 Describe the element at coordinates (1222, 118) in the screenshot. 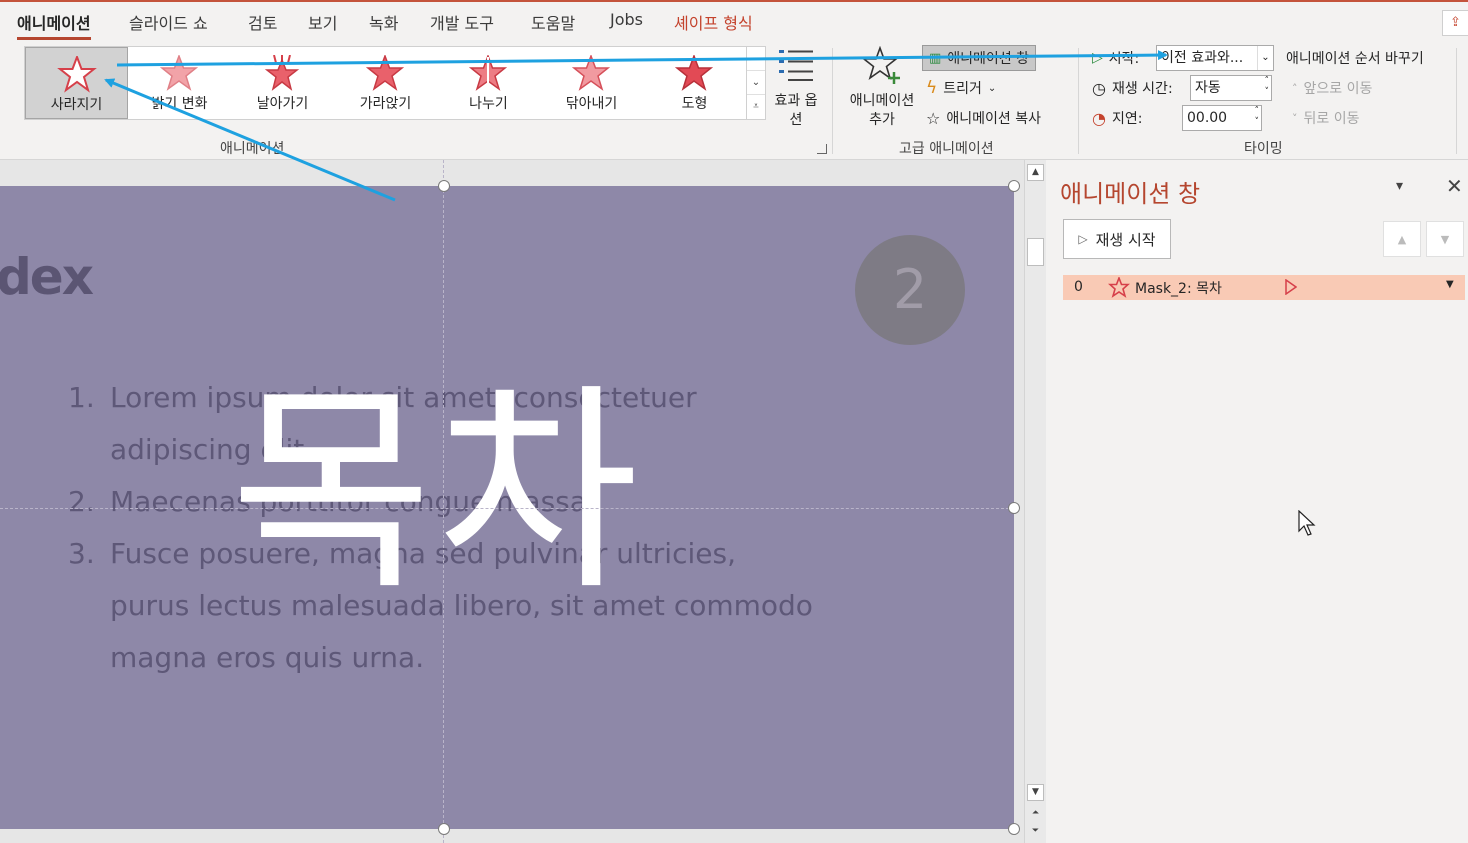

I see `delay-spinner: 00.00 ˄ ˅` at that location.